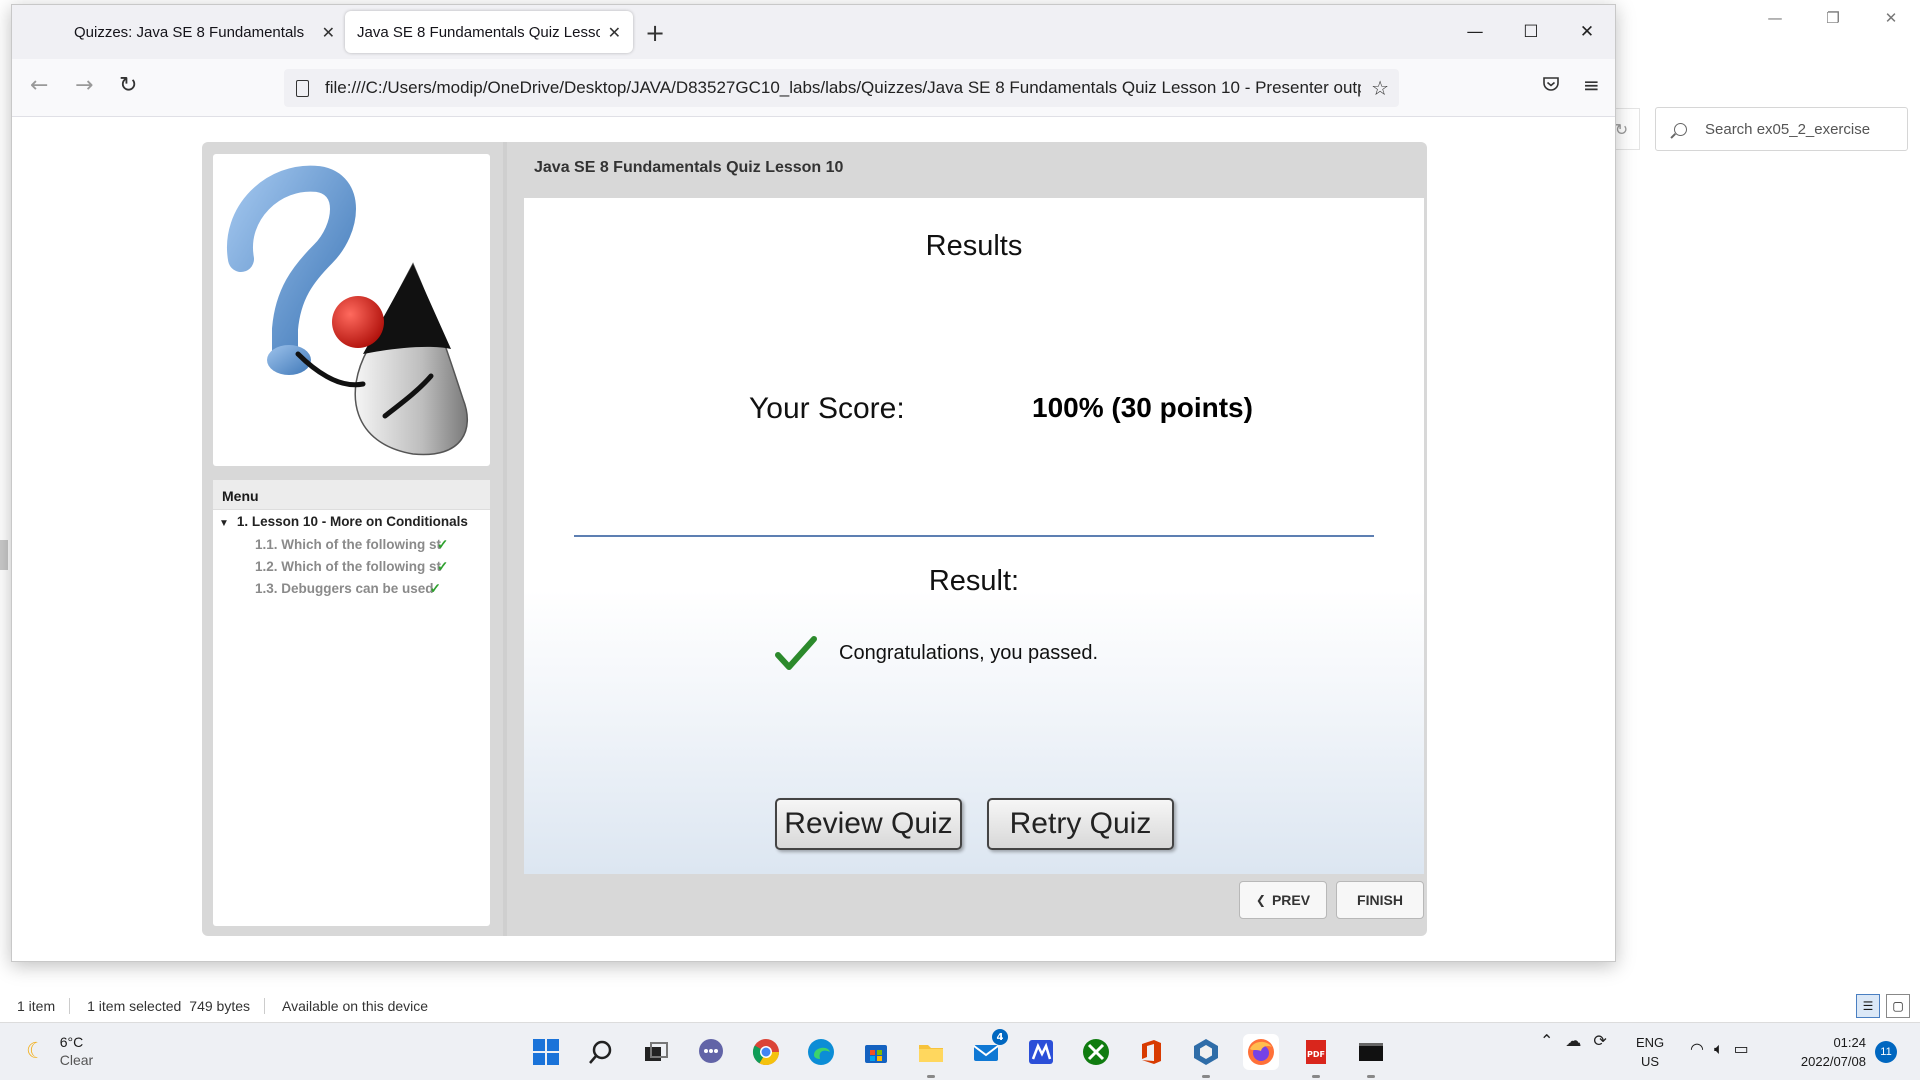  What do you see at coordinates (988, 1049) in the screenshot?
I see `mail-icon: 4` at bounding box center [988, 1049].